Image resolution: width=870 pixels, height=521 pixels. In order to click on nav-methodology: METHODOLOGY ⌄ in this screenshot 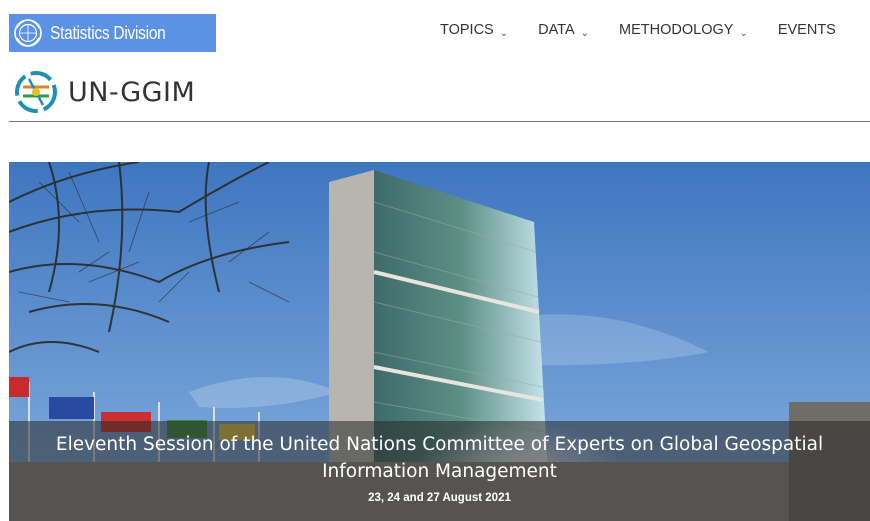, I will do `click(683, 30)`.